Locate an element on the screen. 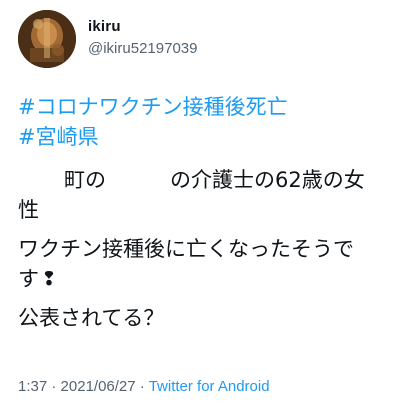  tweet-line: 性 is located at coordinates (28, 210).